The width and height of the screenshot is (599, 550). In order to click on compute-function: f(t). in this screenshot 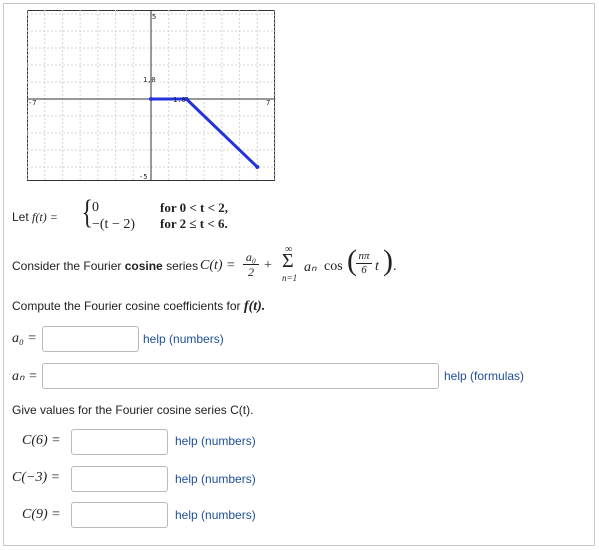, I will do `click(254, 306)`.